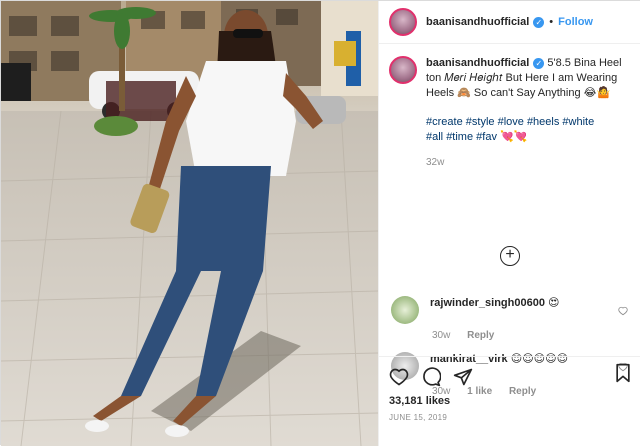 Image resolution: width=640 pixels, height=446 pixels. I want to click on load-more-comments-button: +, so click(510, 256).